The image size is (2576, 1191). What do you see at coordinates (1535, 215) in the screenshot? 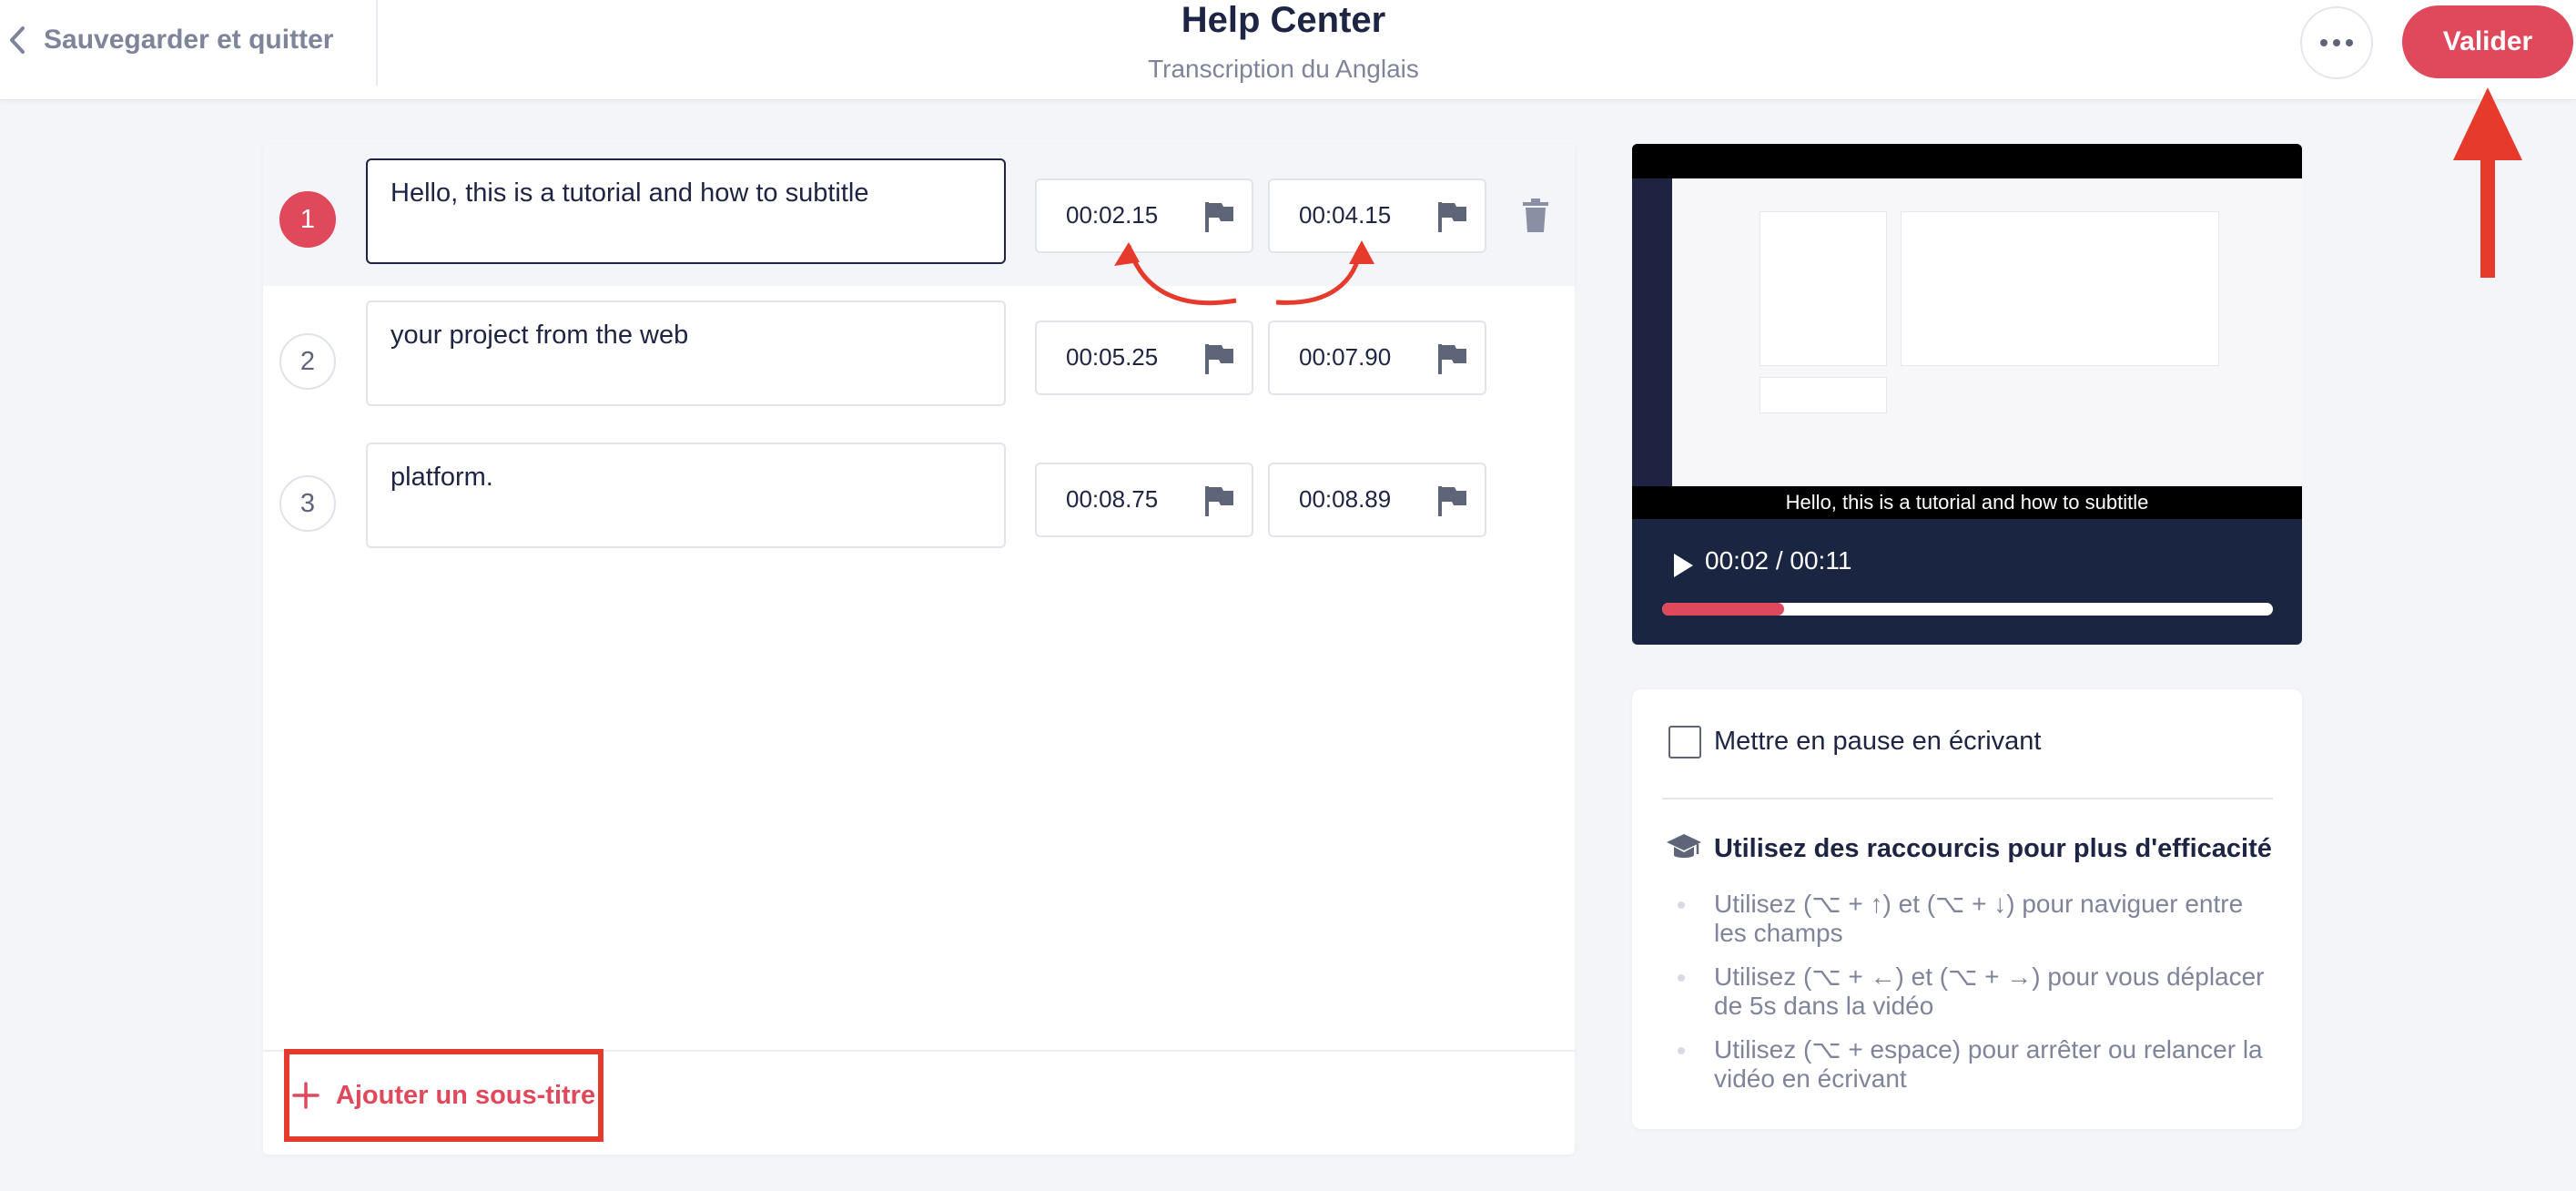
I see `delete-icon` at bounding box center [1535, 215].